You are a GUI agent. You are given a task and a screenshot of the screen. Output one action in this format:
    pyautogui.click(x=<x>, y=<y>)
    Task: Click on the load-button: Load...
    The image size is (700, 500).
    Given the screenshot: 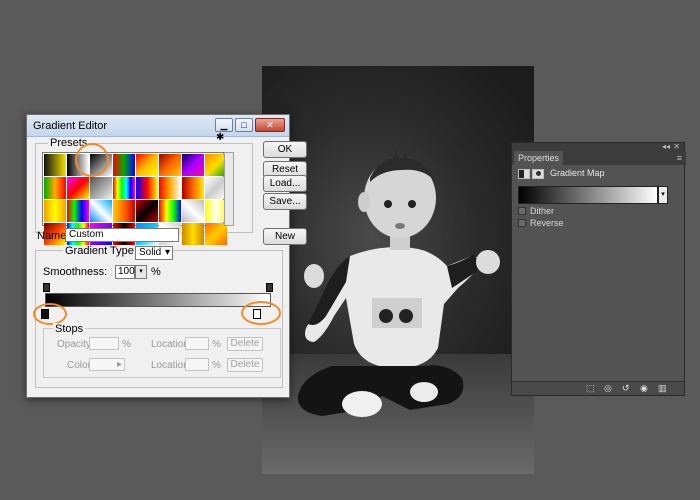 What is the action you would take?
    pyautogui.click(x=285, y=183)
    